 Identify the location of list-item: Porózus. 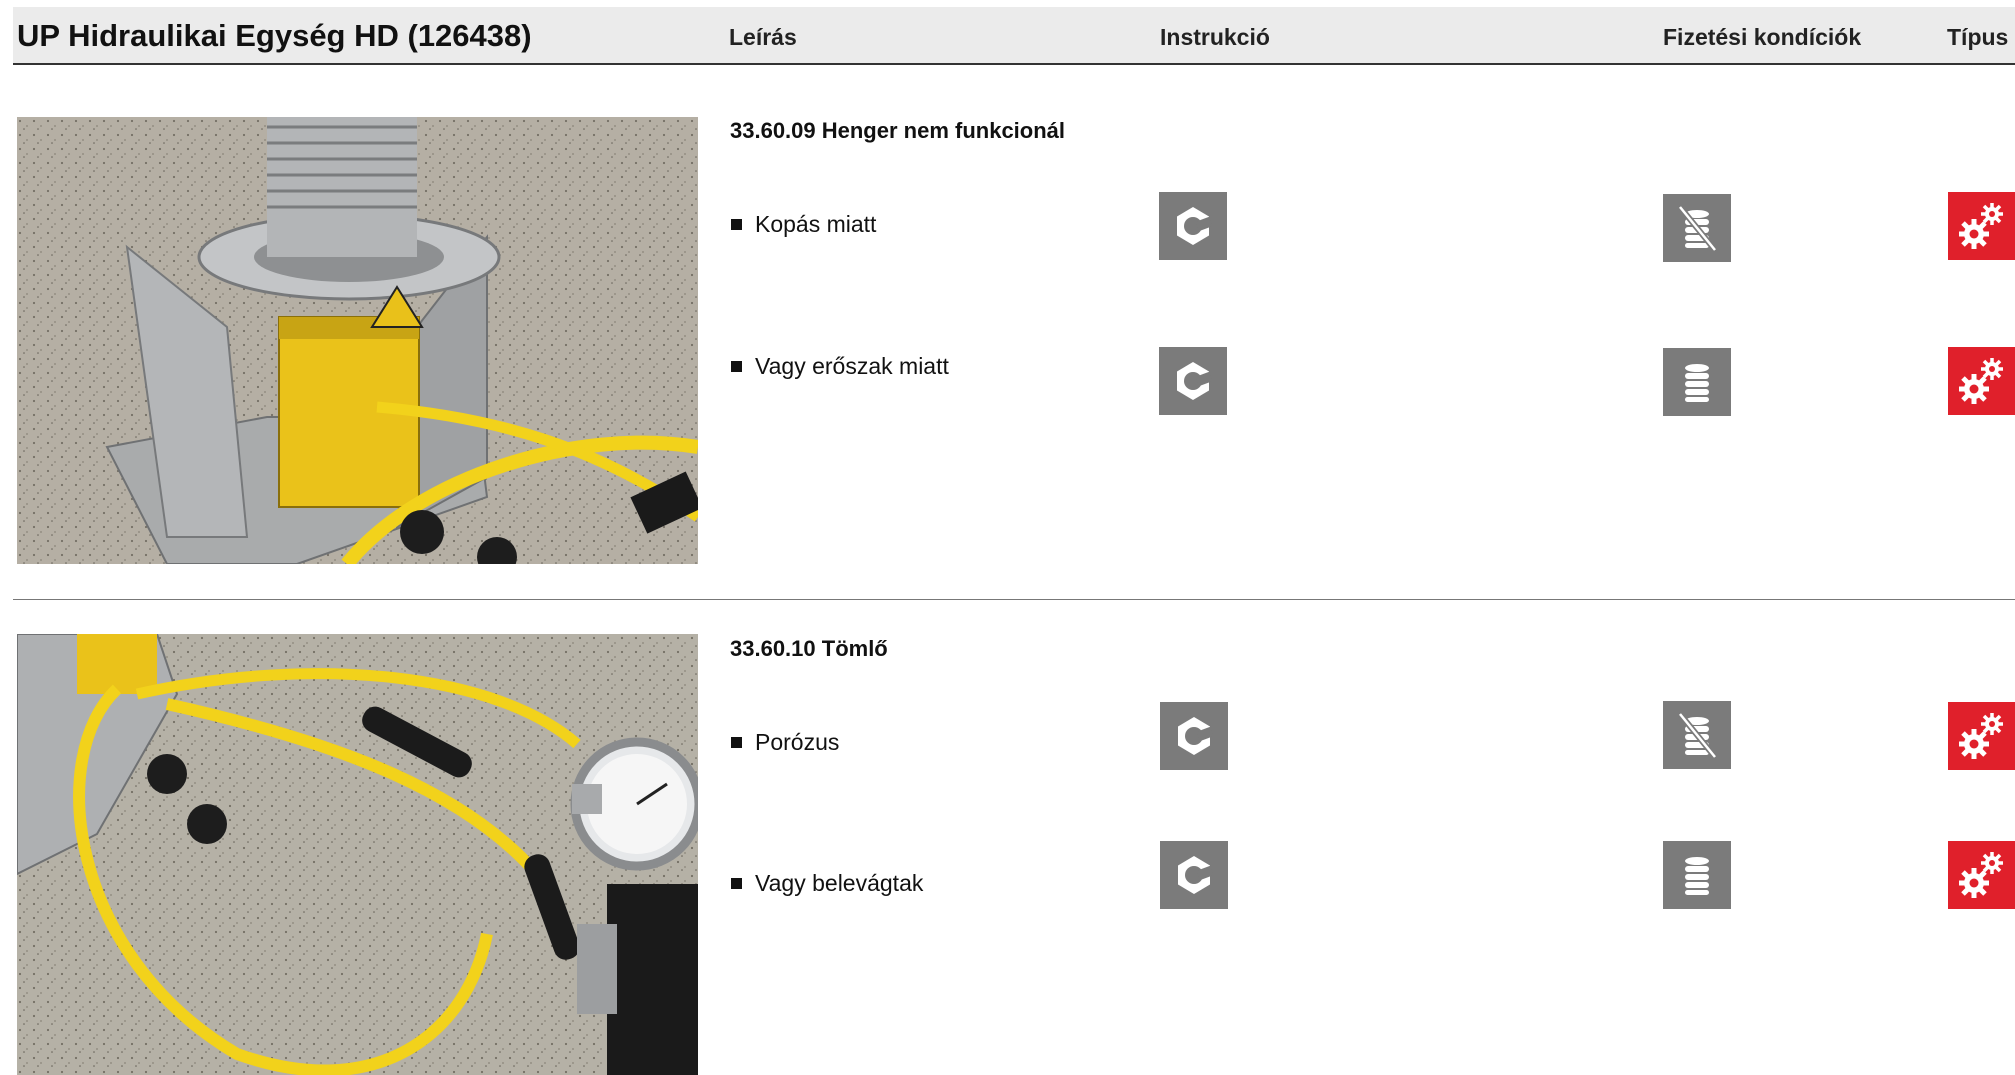
(785, 742).